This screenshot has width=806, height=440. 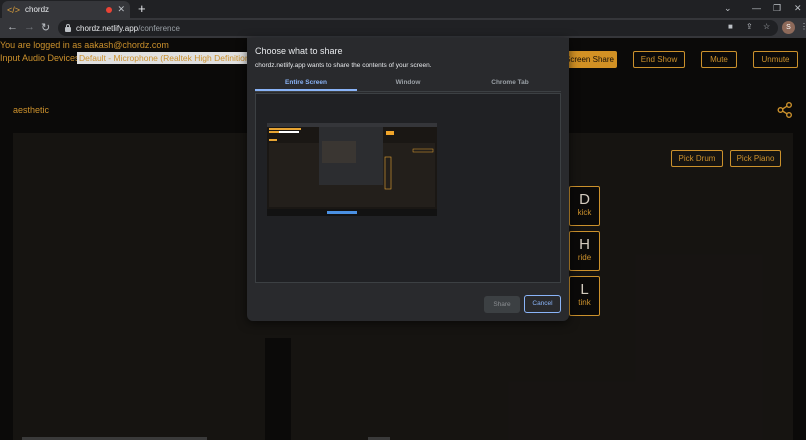 I want to click on camera-icon: ■, so click(x=730, y=26).